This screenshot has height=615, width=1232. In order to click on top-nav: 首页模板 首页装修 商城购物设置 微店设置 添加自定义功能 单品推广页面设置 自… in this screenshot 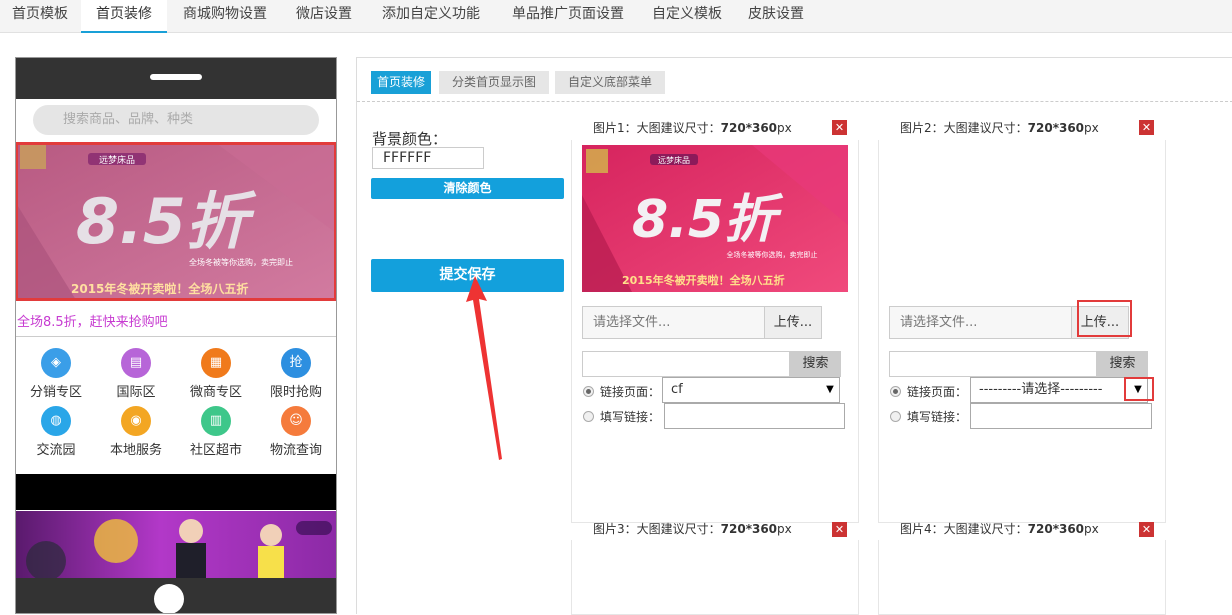, I will do `click(616, 16)`.